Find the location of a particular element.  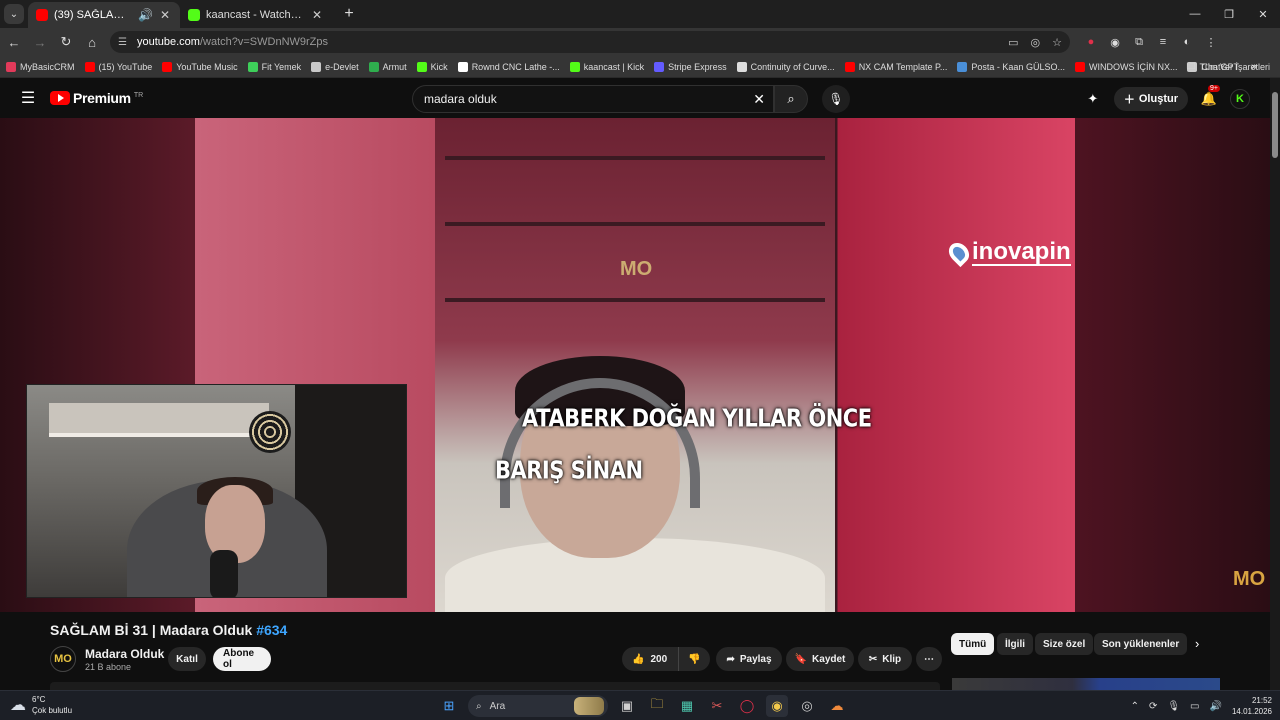

speaker-icon: 🔊 is located at coordinates (145, 15).